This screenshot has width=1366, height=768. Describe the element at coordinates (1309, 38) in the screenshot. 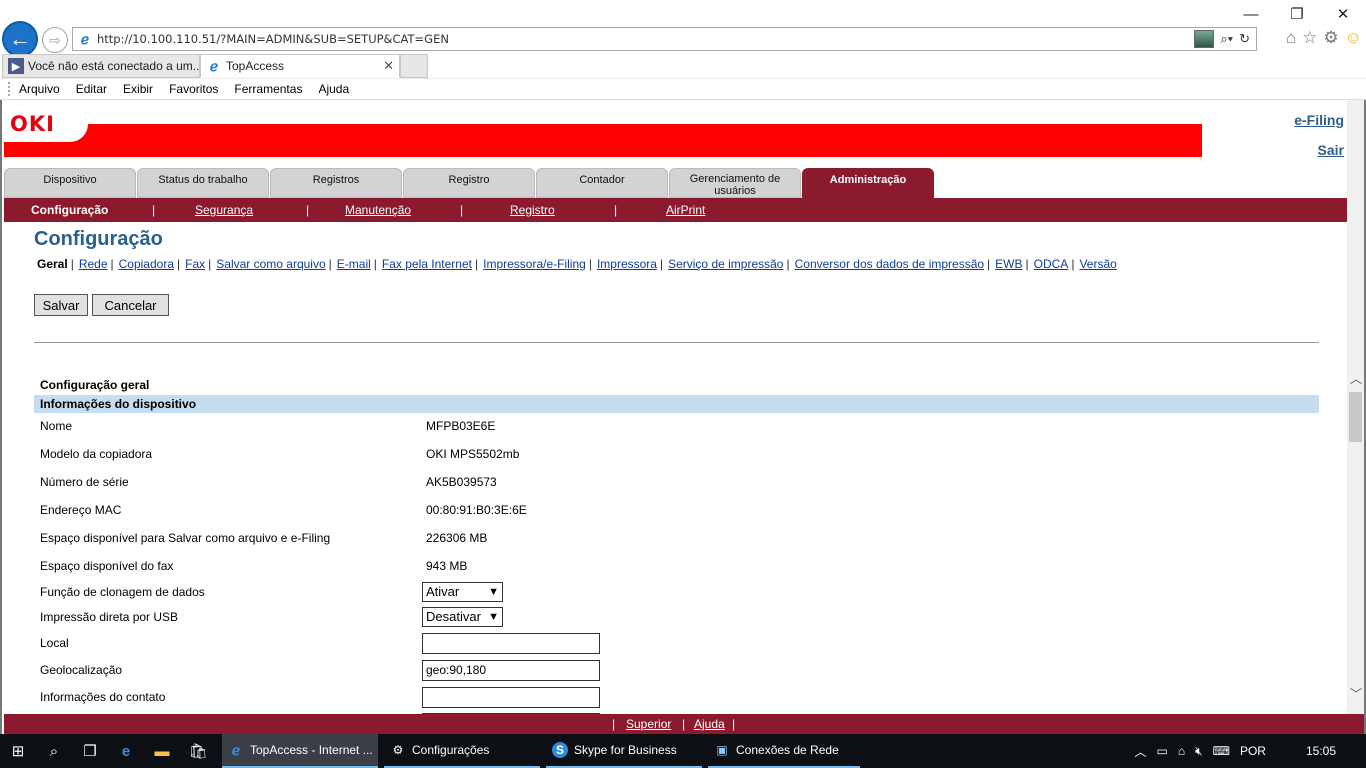

I see `favorites-star-icon: ☆` at that location.